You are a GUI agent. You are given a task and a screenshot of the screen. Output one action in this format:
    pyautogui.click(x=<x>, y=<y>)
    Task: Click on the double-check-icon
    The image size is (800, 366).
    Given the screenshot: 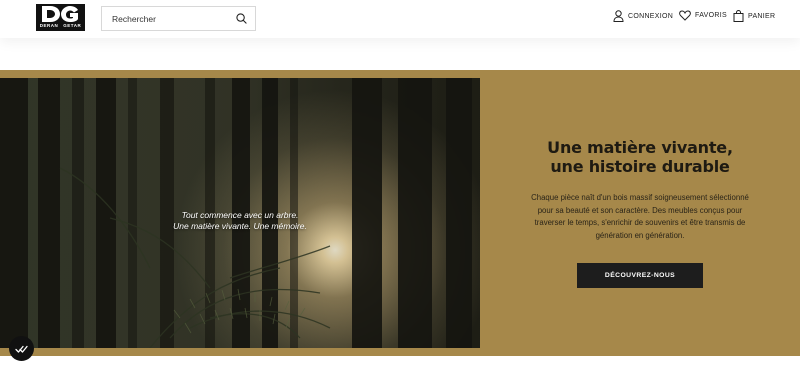 What is the action you would take?
    pyautogui.click(x=21, y=349)
    